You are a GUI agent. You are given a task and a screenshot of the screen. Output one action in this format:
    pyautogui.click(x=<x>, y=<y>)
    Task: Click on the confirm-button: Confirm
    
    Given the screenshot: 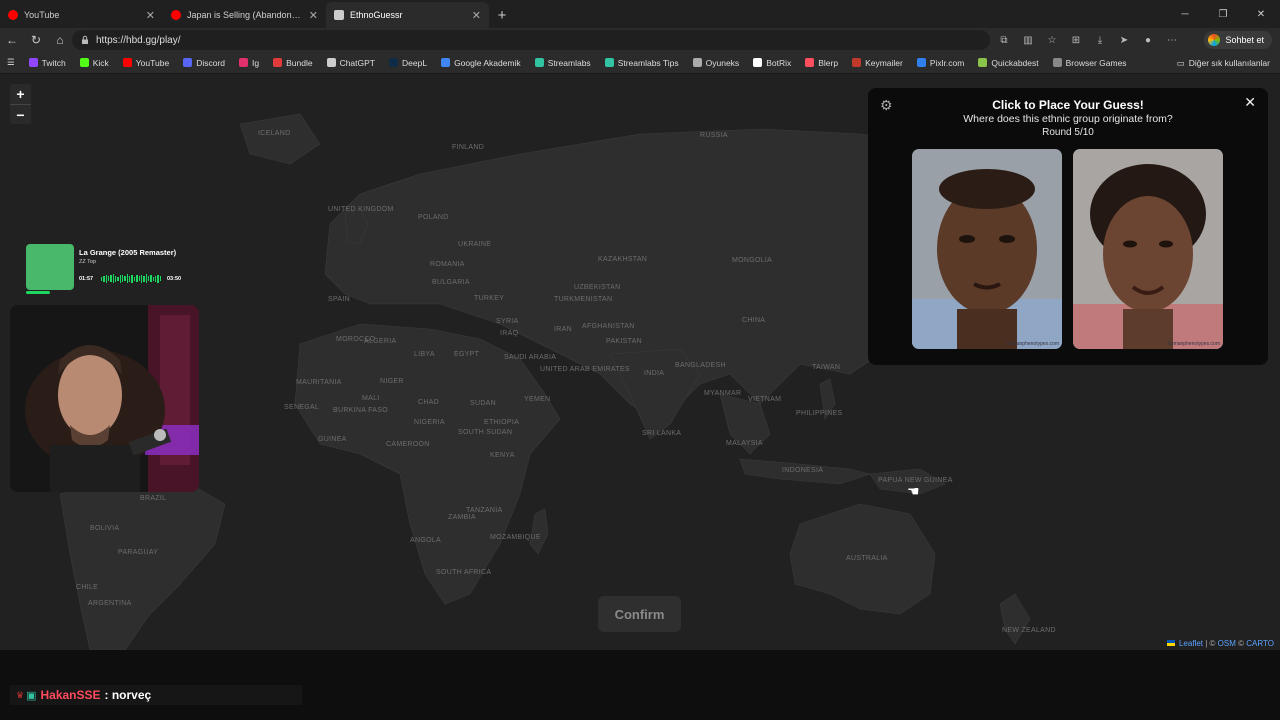 What is the action you would take?
    pyautogui.click(x=639, y=614)
    